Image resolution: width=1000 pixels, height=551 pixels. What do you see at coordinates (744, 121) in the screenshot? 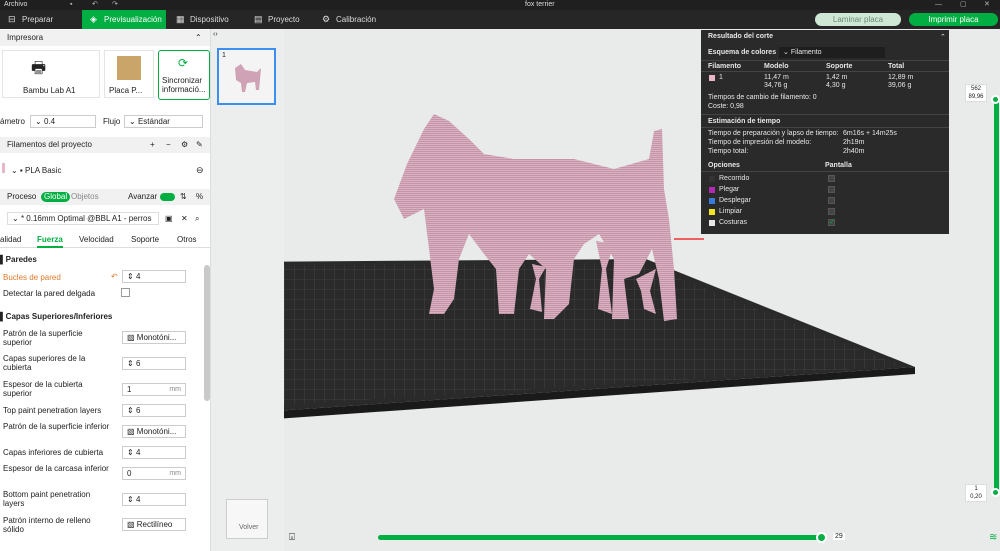
I see `time-estimate-title: Estimación de tiempo` at bounding box center [744, 121].